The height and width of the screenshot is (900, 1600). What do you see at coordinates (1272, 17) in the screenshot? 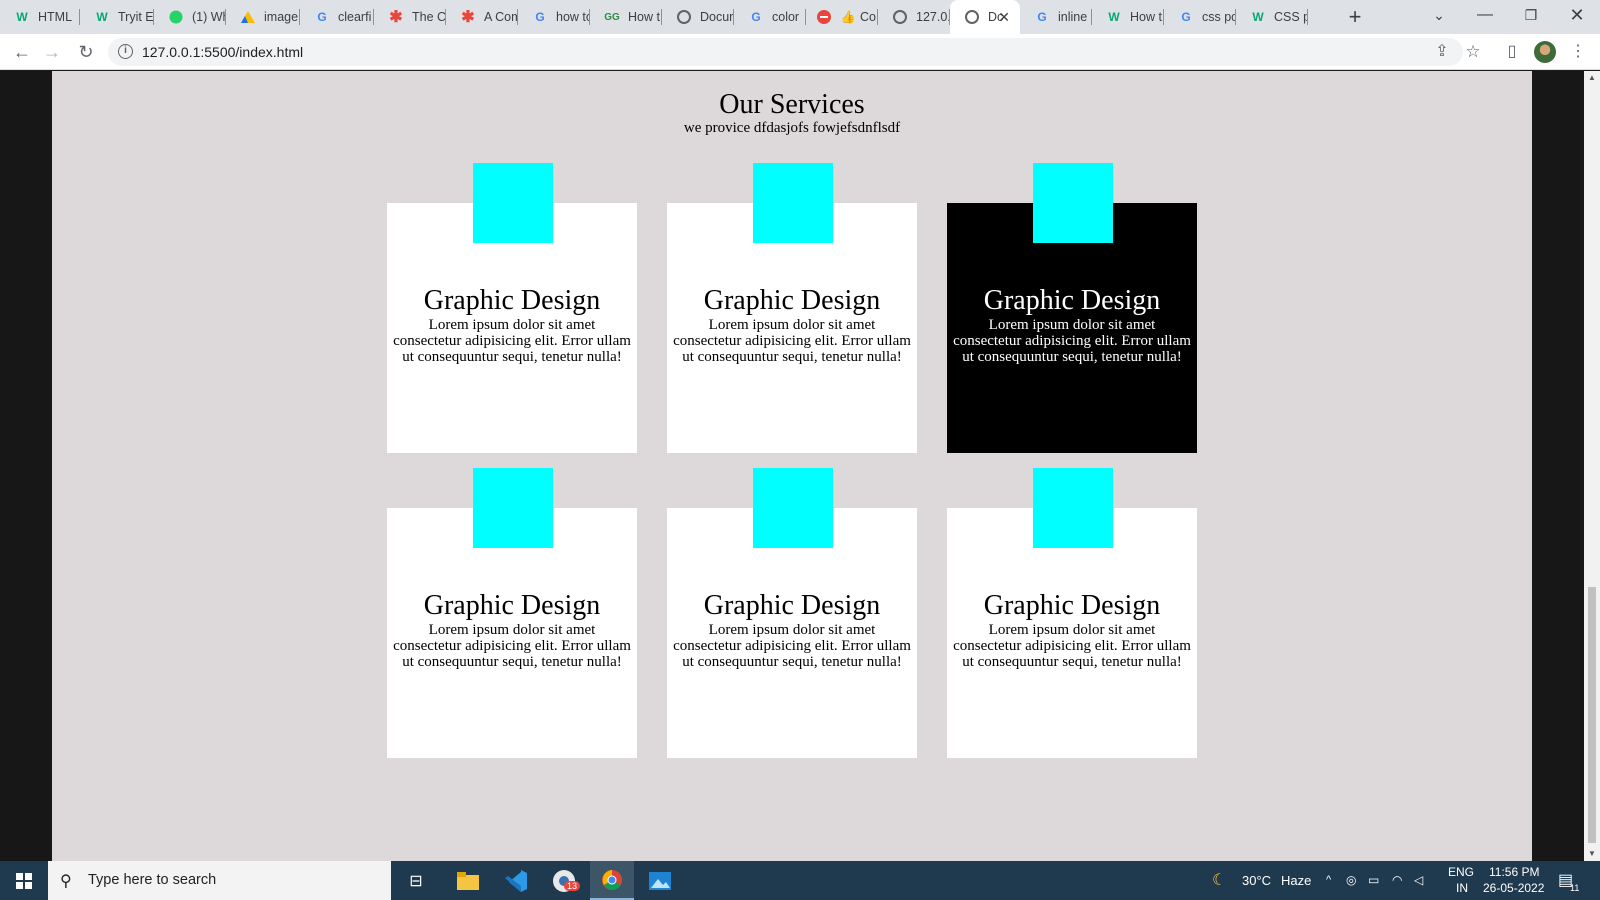
I see `browser-tab: W CSS p` at bounding box center [1272, 17].